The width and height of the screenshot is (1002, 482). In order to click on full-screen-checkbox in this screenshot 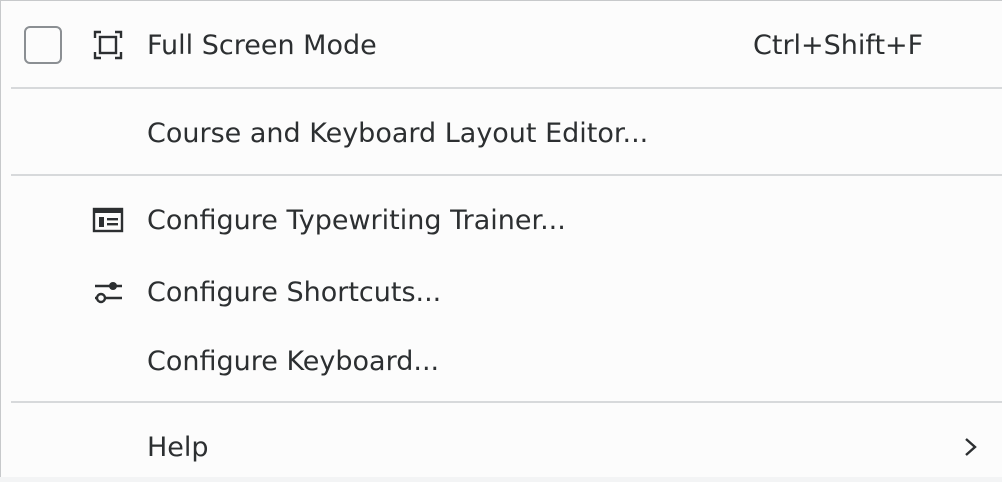, I will do `click(43, 45)`.